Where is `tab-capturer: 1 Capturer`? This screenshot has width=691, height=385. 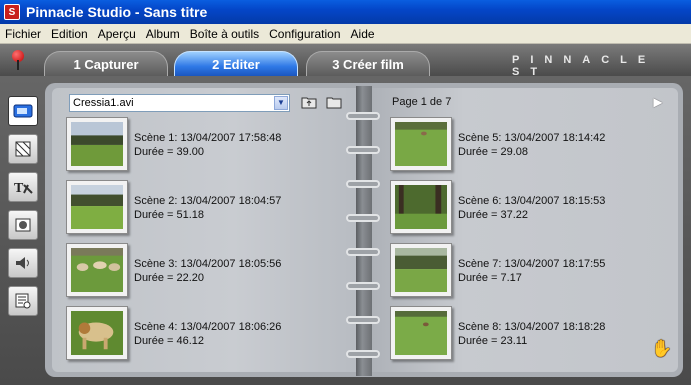
tab-capturer: 1 Capturer is located at coordinates (106, 63).